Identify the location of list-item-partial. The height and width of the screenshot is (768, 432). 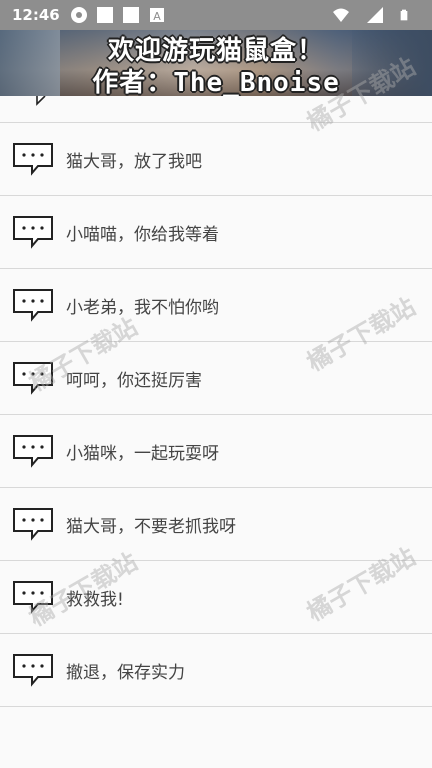
(216, 109).